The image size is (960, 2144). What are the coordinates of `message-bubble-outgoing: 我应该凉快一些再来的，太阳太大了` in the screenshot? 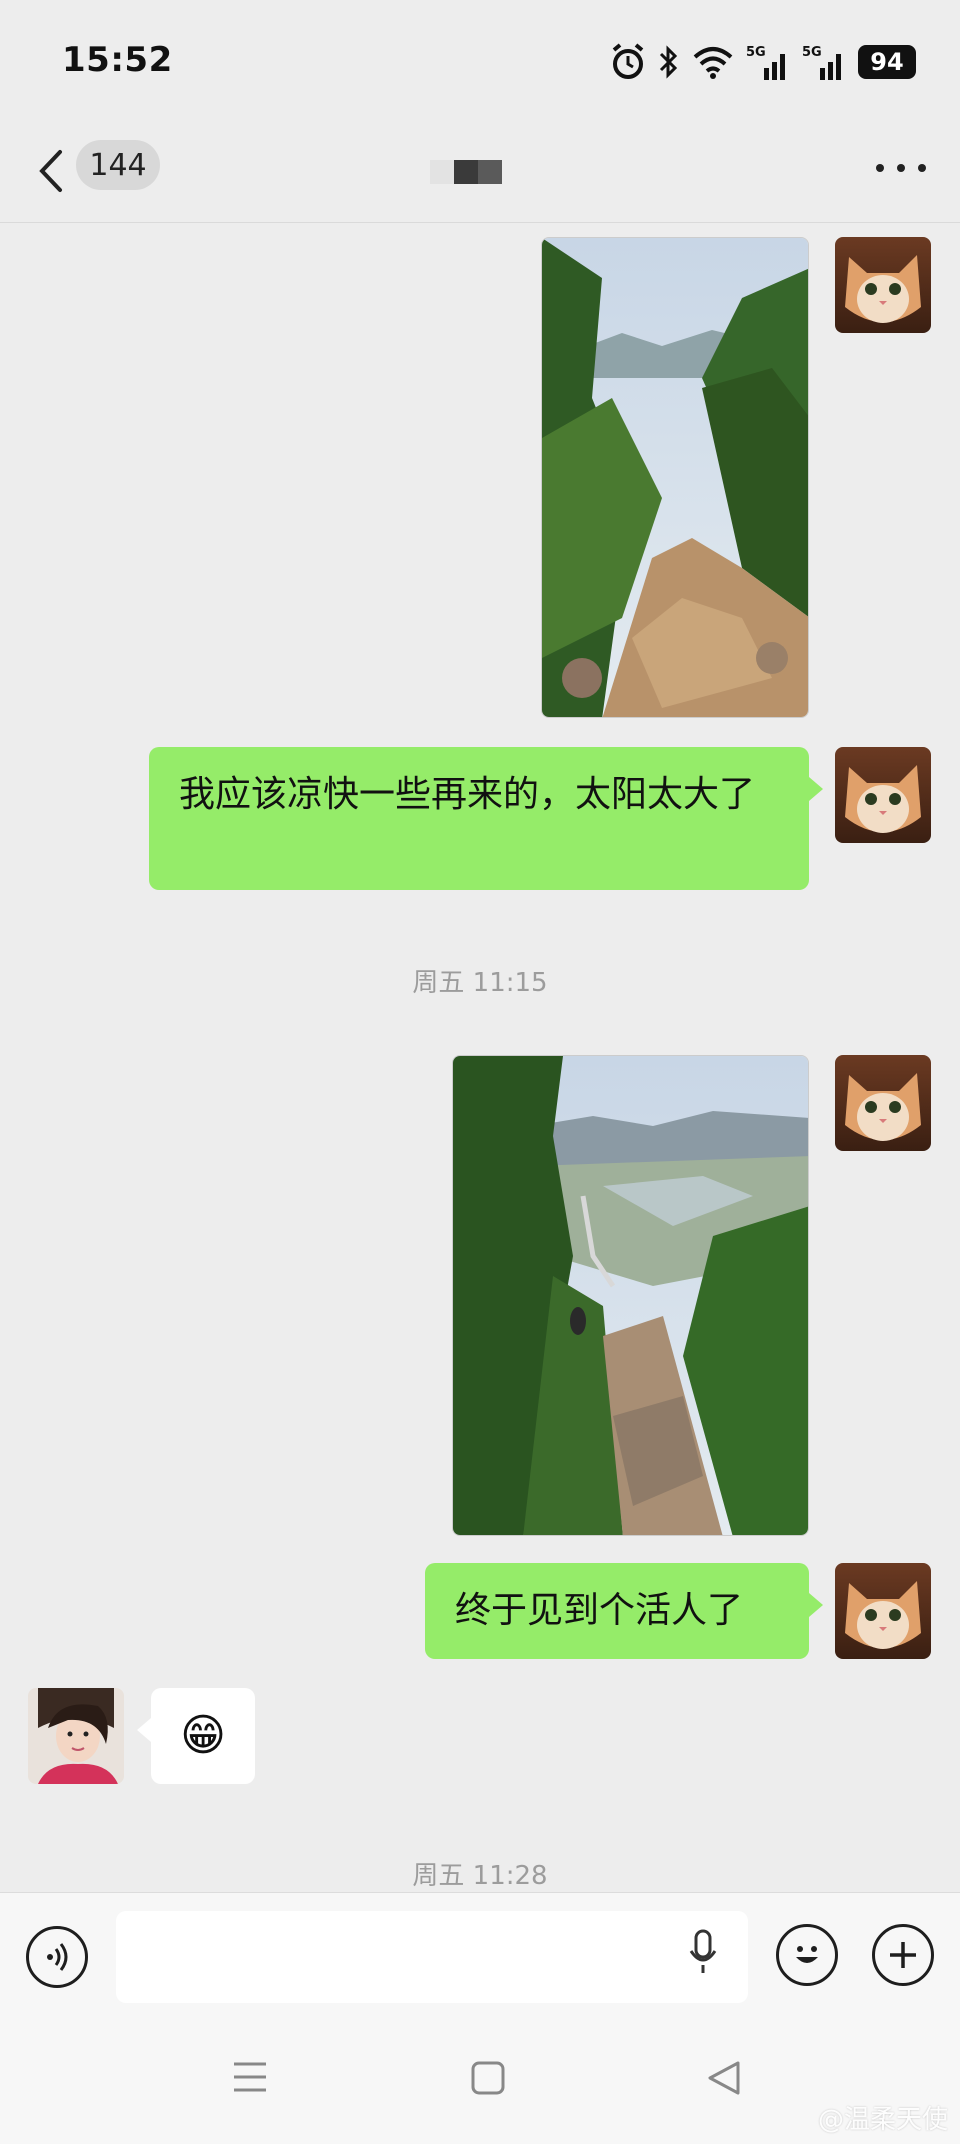 It's located at (486, 818).